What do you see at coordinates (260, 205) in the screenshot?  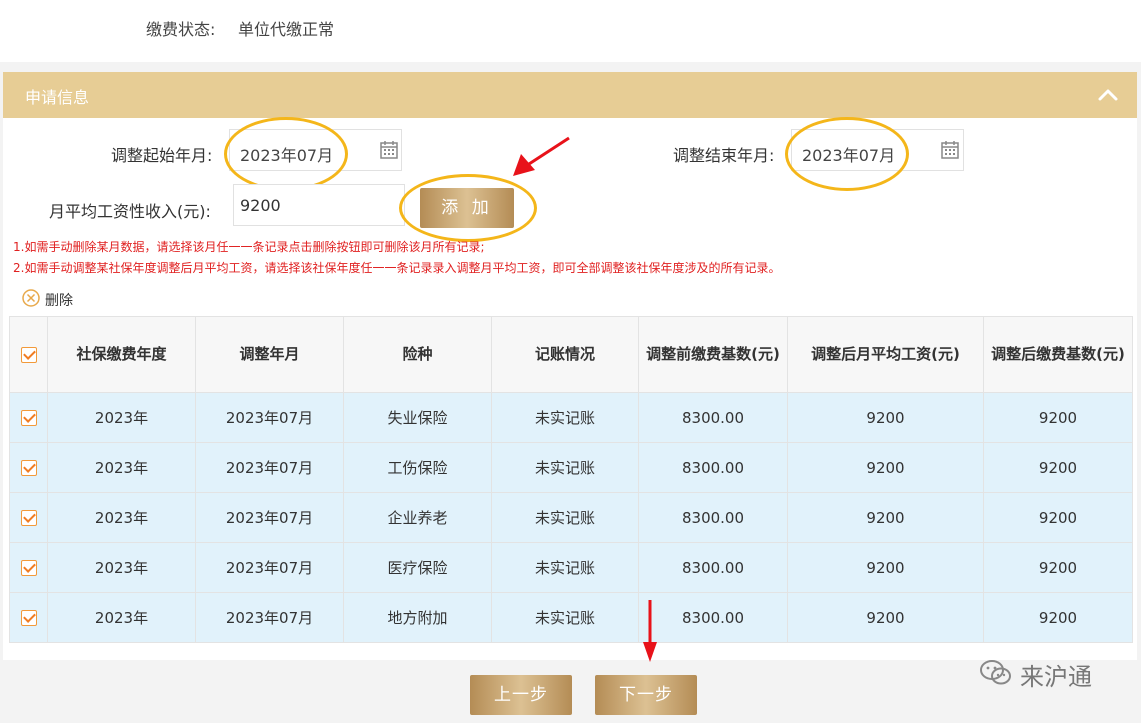 I see `salary-value: 9200` at bounding box center [260, 205].